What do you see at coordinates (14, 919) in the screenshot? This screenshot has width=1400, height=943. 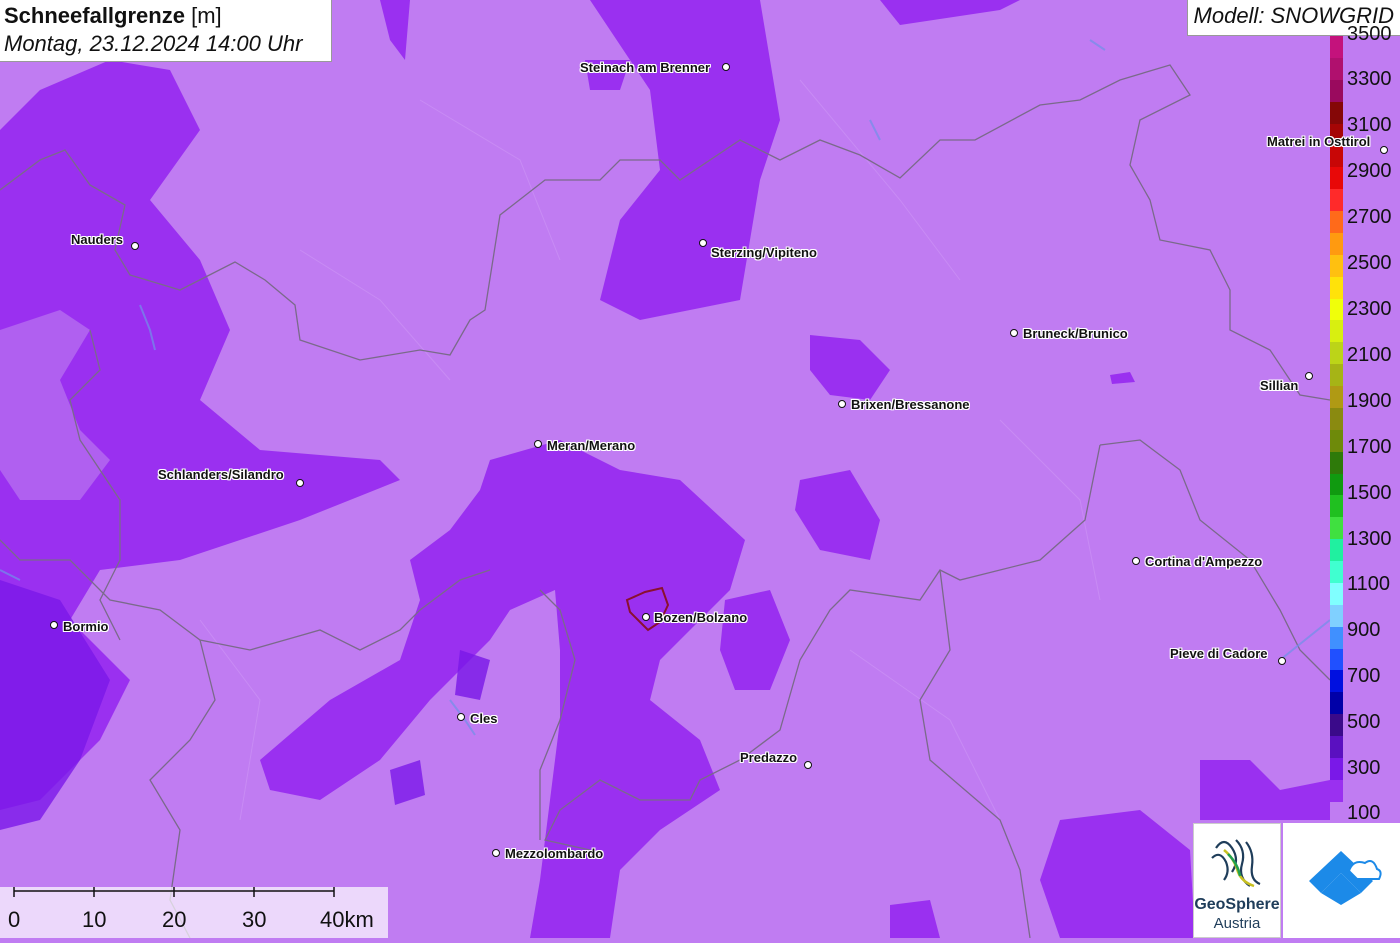 I see `scale-tick: 0` at bounding box center [14, 919].